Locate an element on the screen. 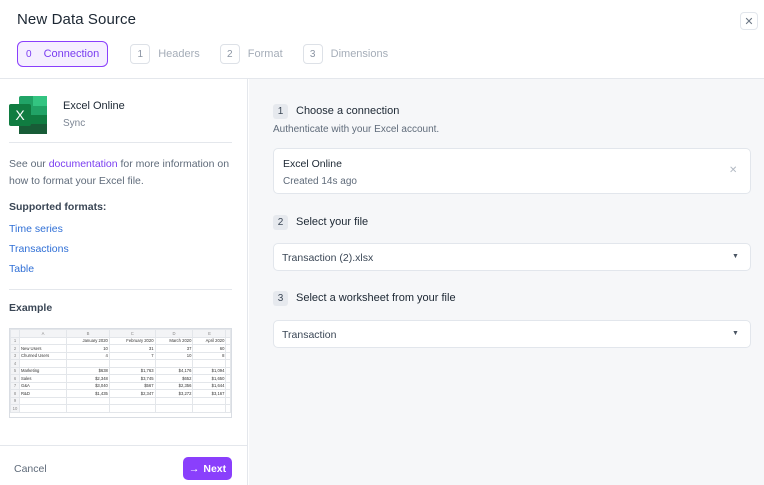 This screenshot has width=764, height=485. documentation-link: documentation is located at coordinates (83, 164).